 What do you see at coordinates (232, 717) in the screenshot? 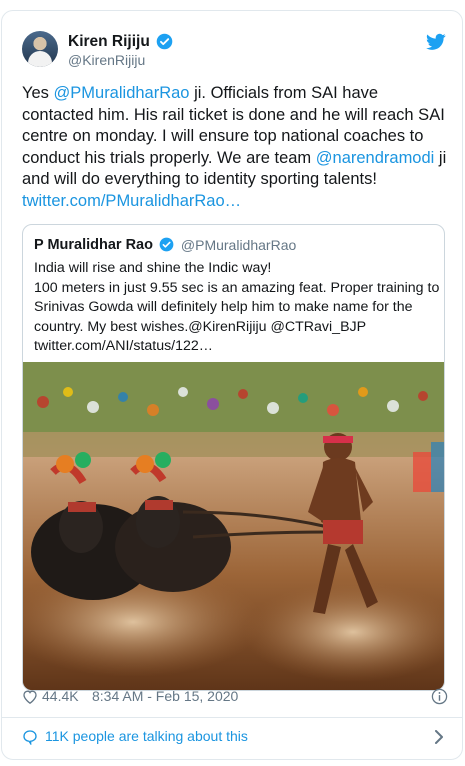
I see `divider` at bounding box center [232, 717].